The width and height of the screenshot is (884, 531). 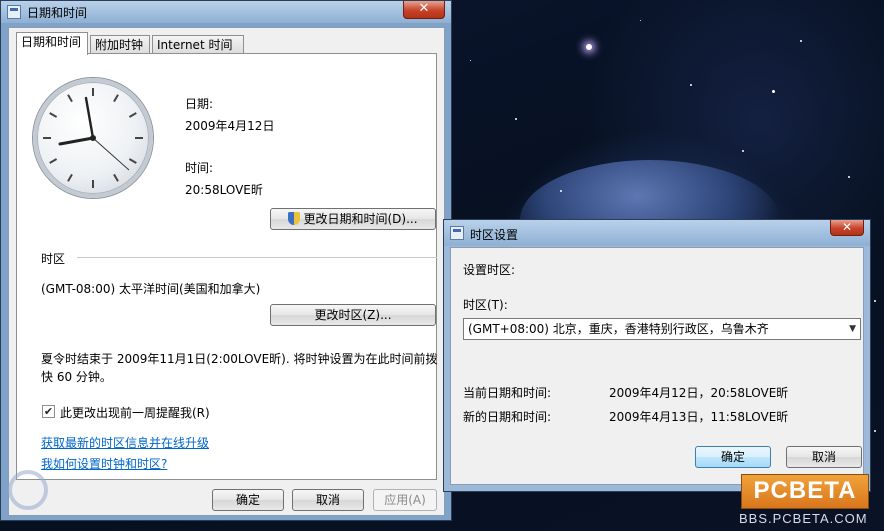 I want to click on tab-additional-clocks: 附加时钟, so click(x=120, y=44).